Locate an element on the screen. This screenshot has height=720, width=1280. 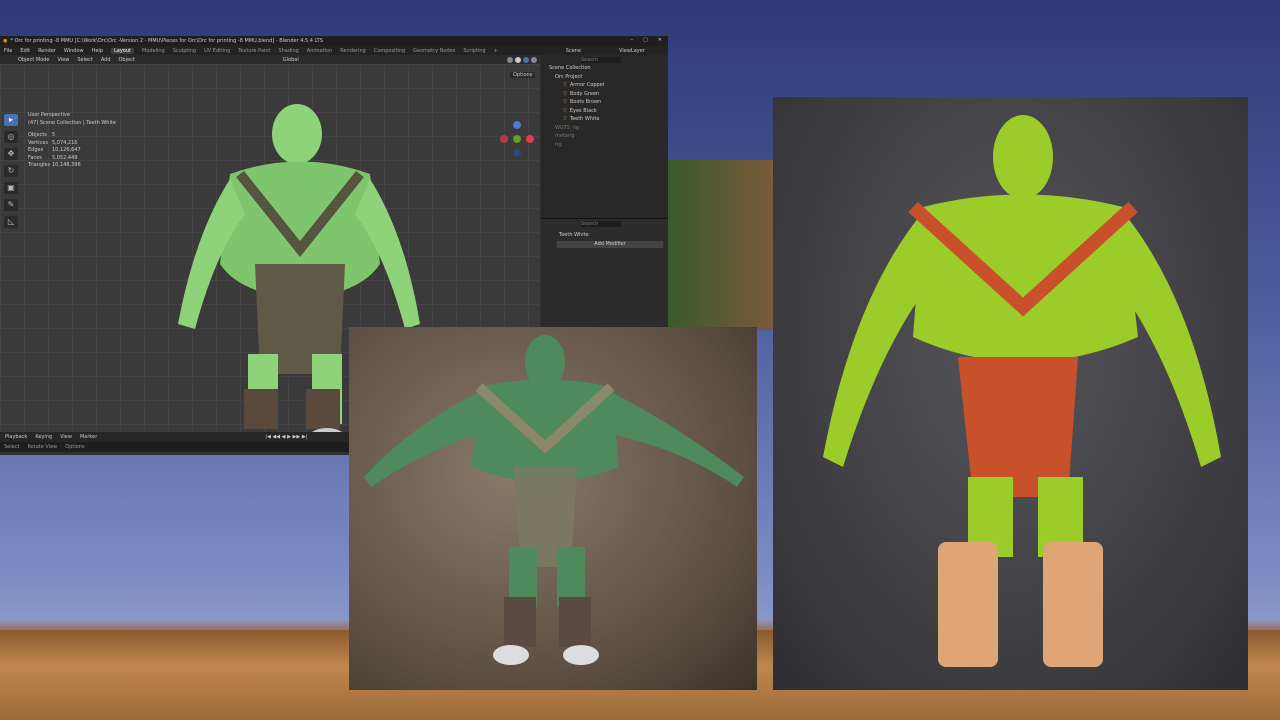
mode-selector: Object Mode is located at coordinates (34, 60).